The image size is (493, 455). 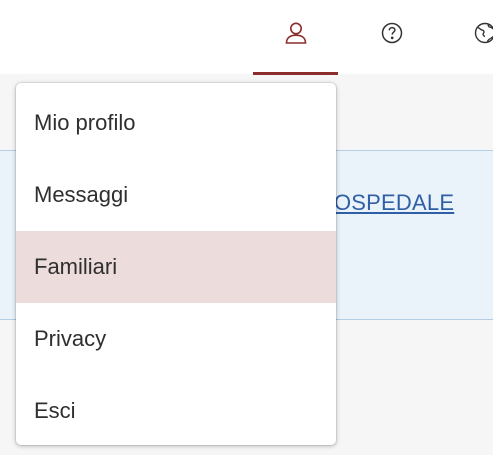 What do you see at coordinates (176, 411) in the screenshot?
I see `menu-item-esci: Esci` at bounding box center [176, 411].